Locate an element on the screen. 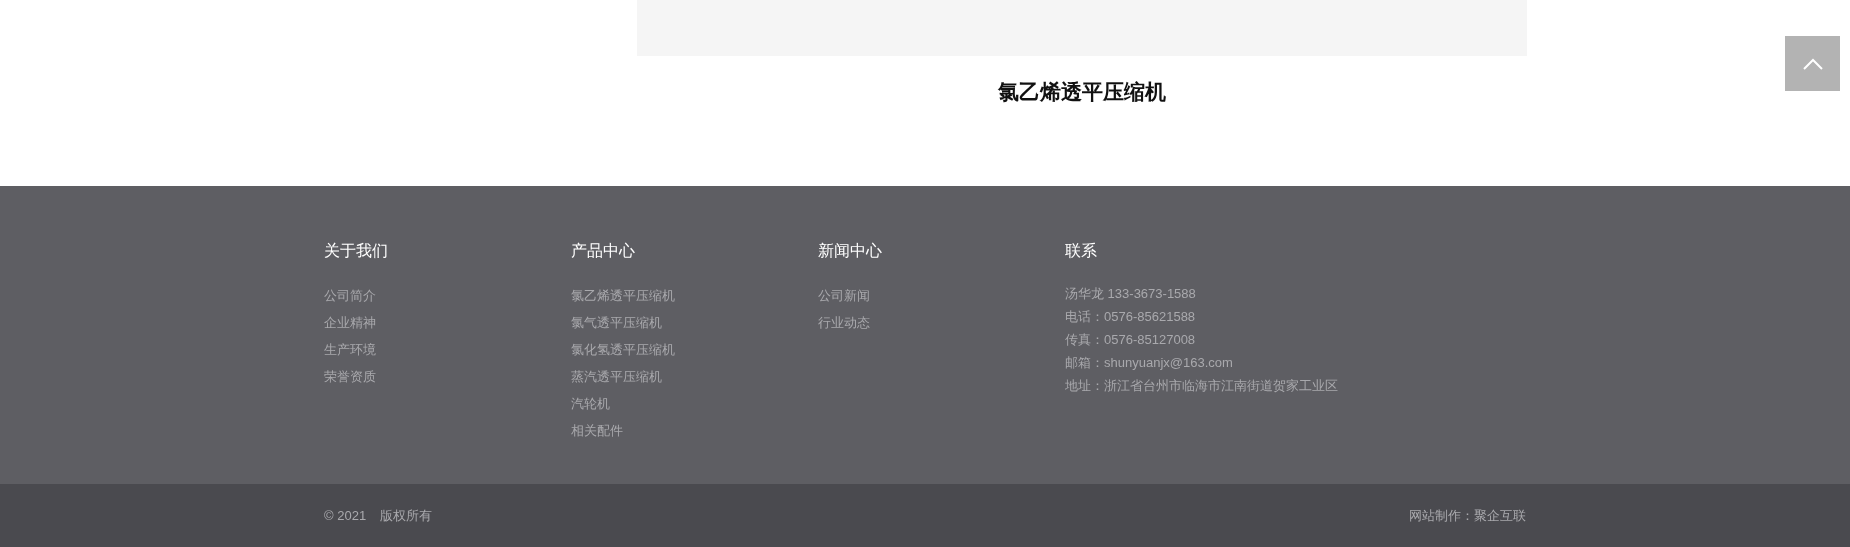  footer-link: 氯化氢透平压缩机 is located at coordinates (623, 349).